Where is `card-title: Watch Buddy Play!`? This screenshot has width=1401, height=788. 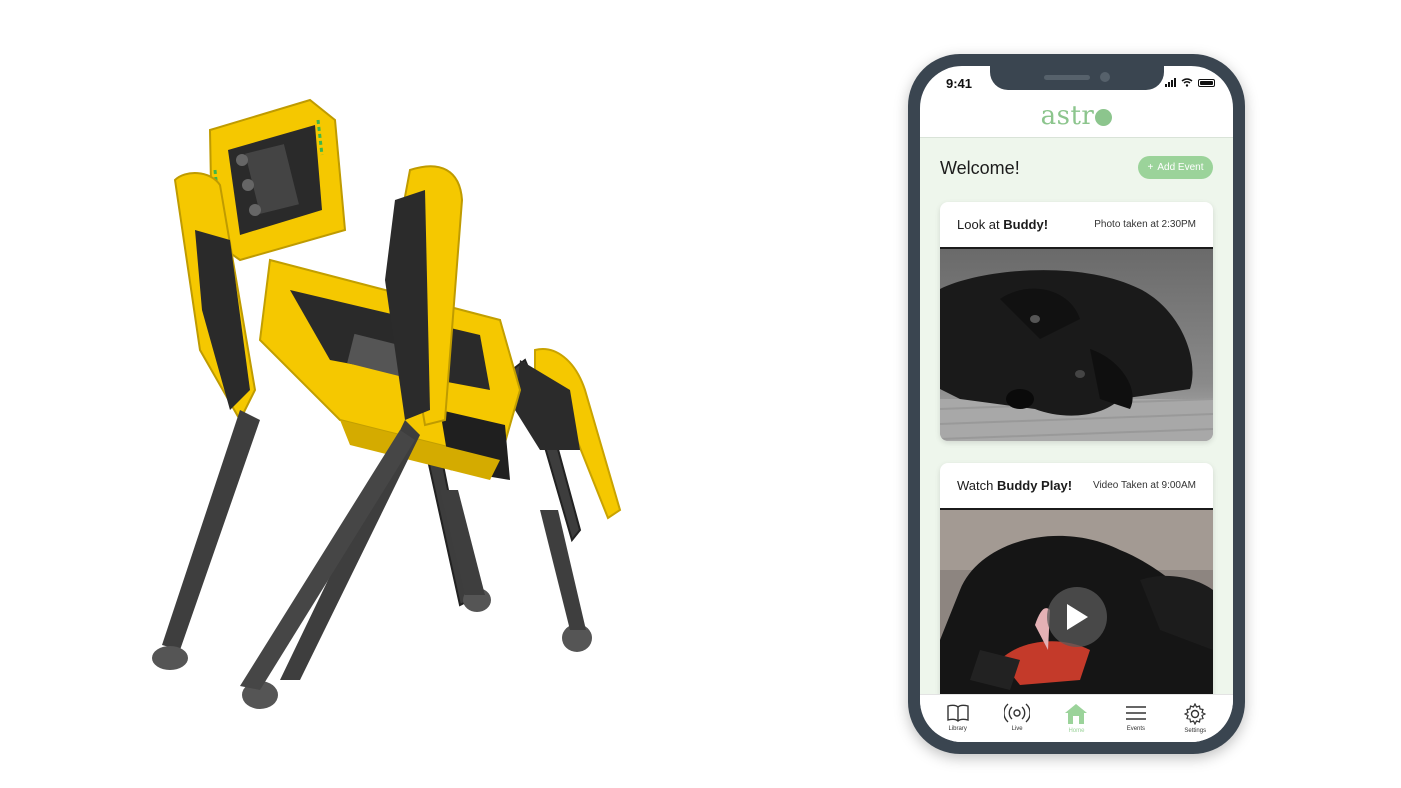 card-title: Watch Buddy Play! is located at coordinates (1014, 485).